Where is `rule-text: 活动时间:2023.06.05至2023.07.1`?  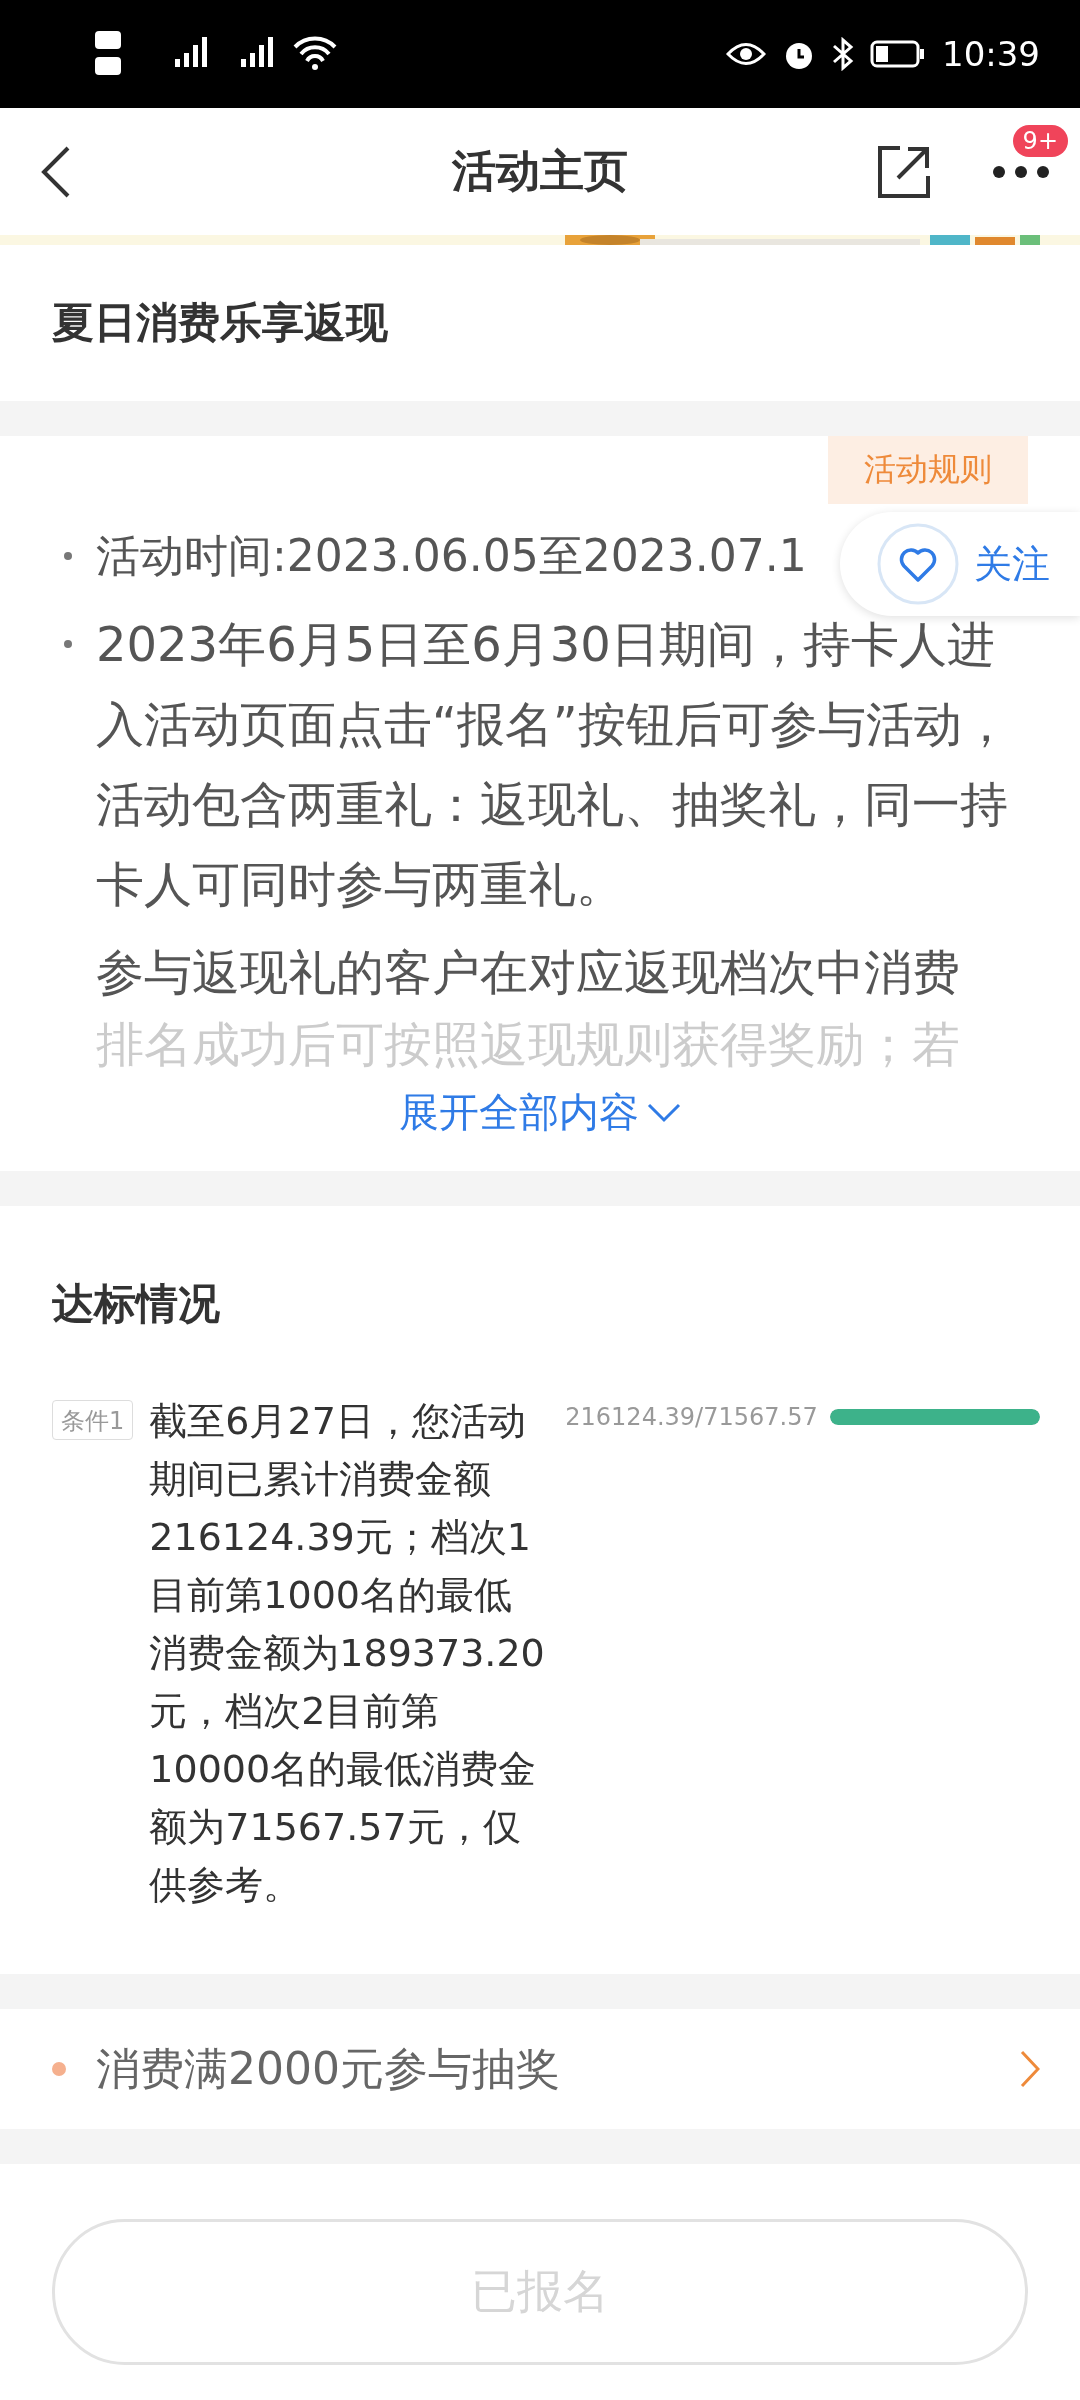 rule-text: 活动时间:2023.06.05至2023.07.1 is located at coordinates (451, 556).